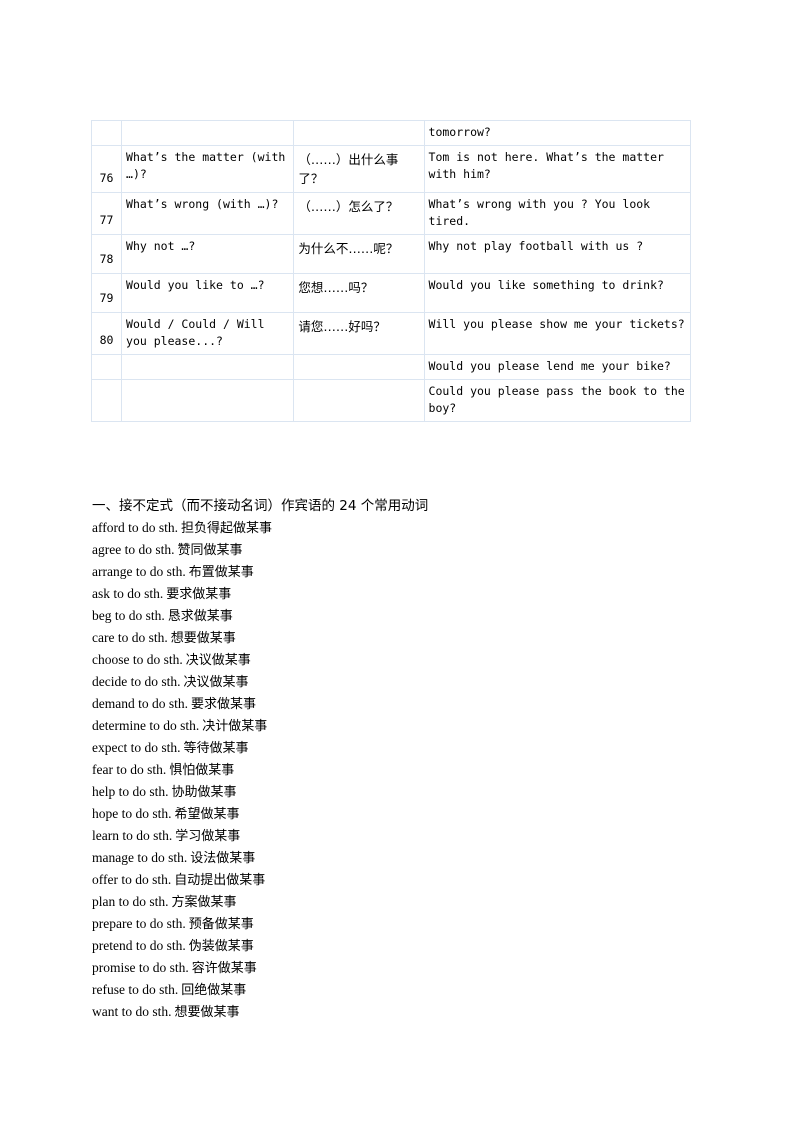  What do you see at coordinates (207, 814) in the screenshot?
I see `verb-chinese: 希望做某事` at bounding box center [207, 814].